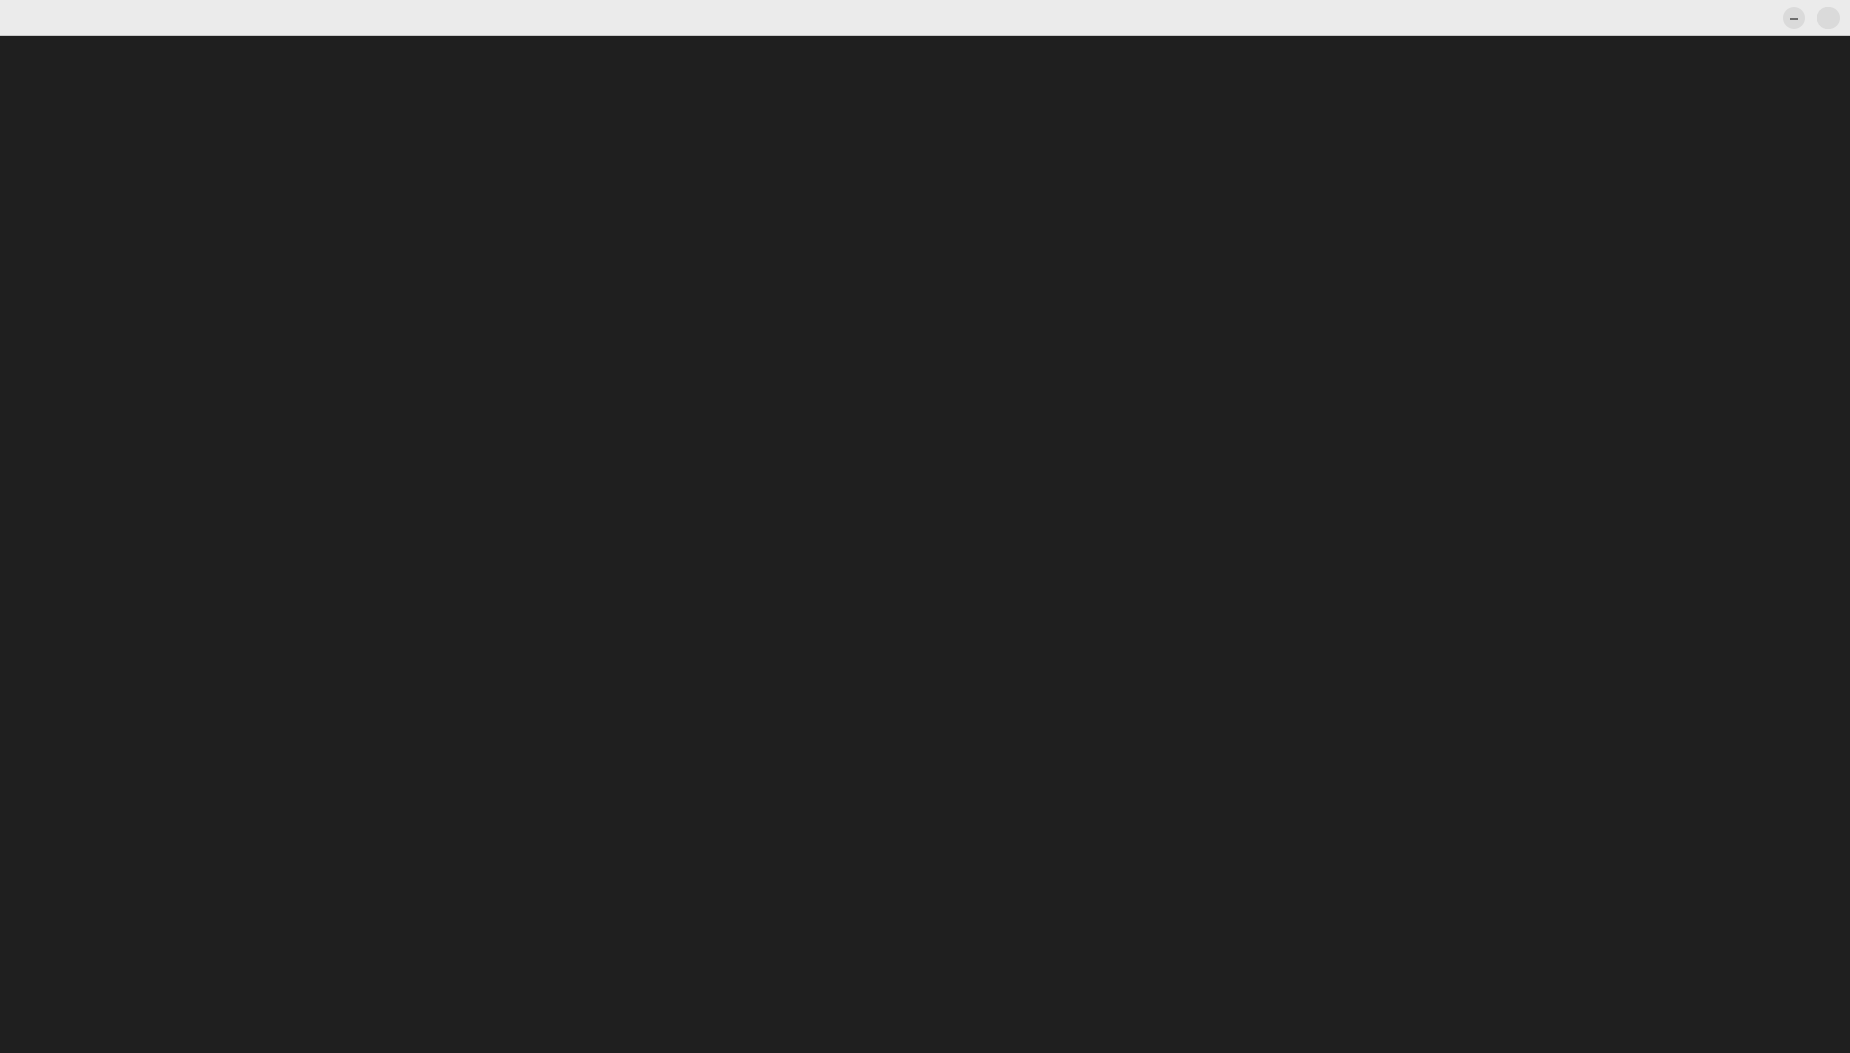 This screenshot has width=1850, height=1053. What do you see at coordinates (1828, 18) in the screenshot?
I see `spare70` at bounding box center [1828, 18].